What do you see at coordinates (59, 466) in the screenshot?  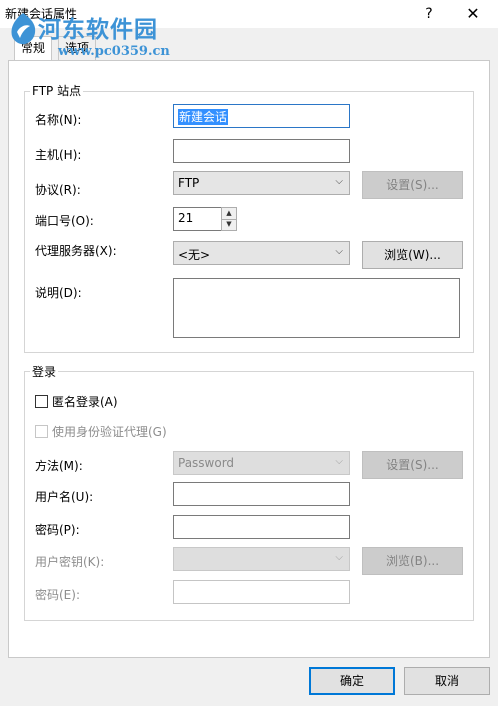 I see `method-label: 方法(M):` at bounding box center [59, 466].